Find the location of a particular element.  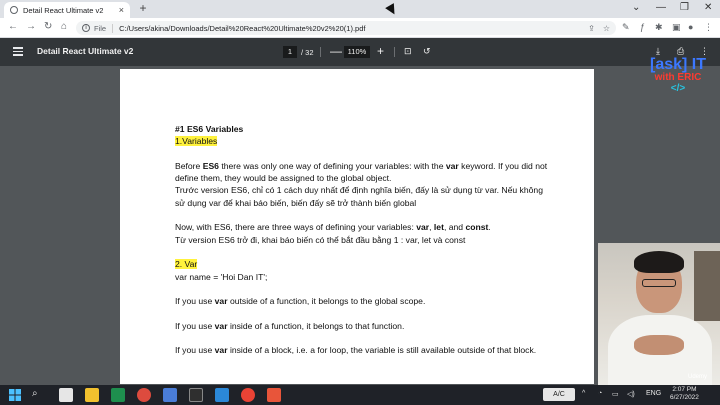

clock-date: 6/27/2022 is located at coordinates (684, 397).